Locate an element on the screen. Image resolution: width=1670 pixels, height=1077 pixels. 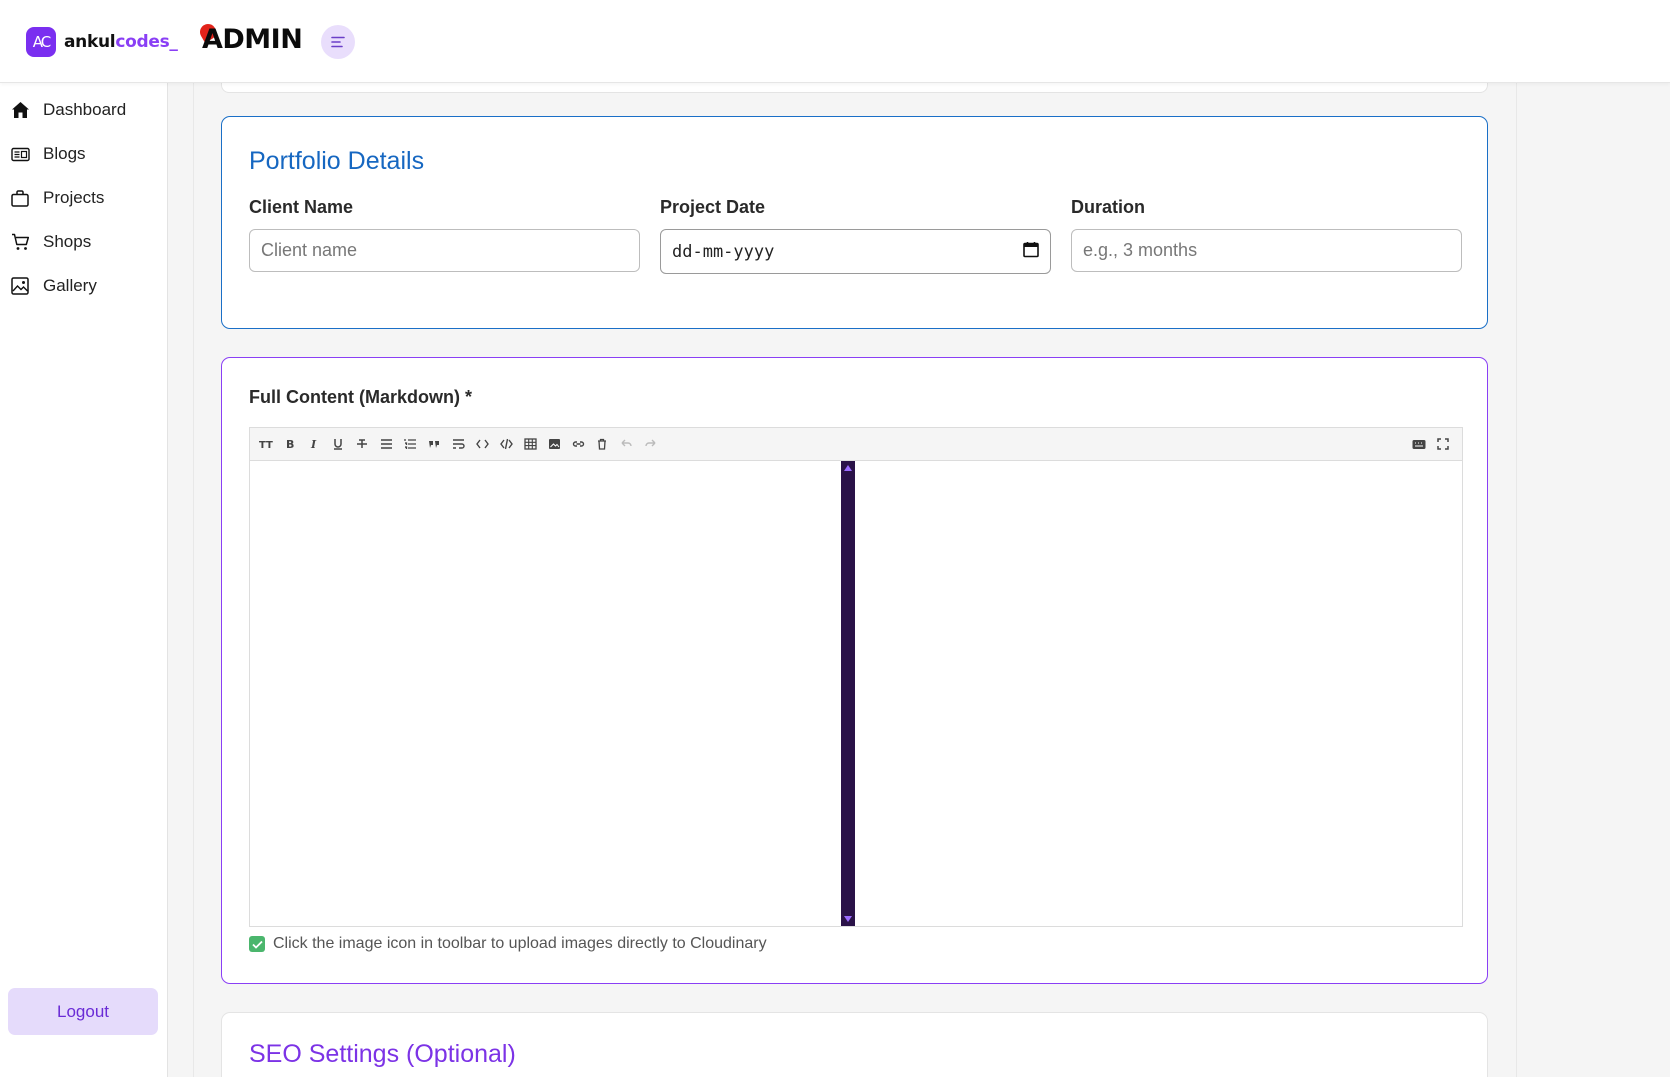
duration-field: Duration e.g., 3 months is located at coordinates (1266, 234).